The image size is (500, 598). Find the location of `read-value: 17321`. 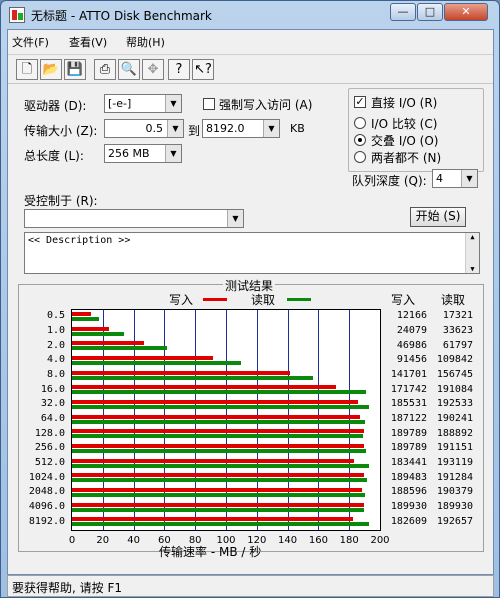

read-value: 17321 is located at coordinates (457, 316).